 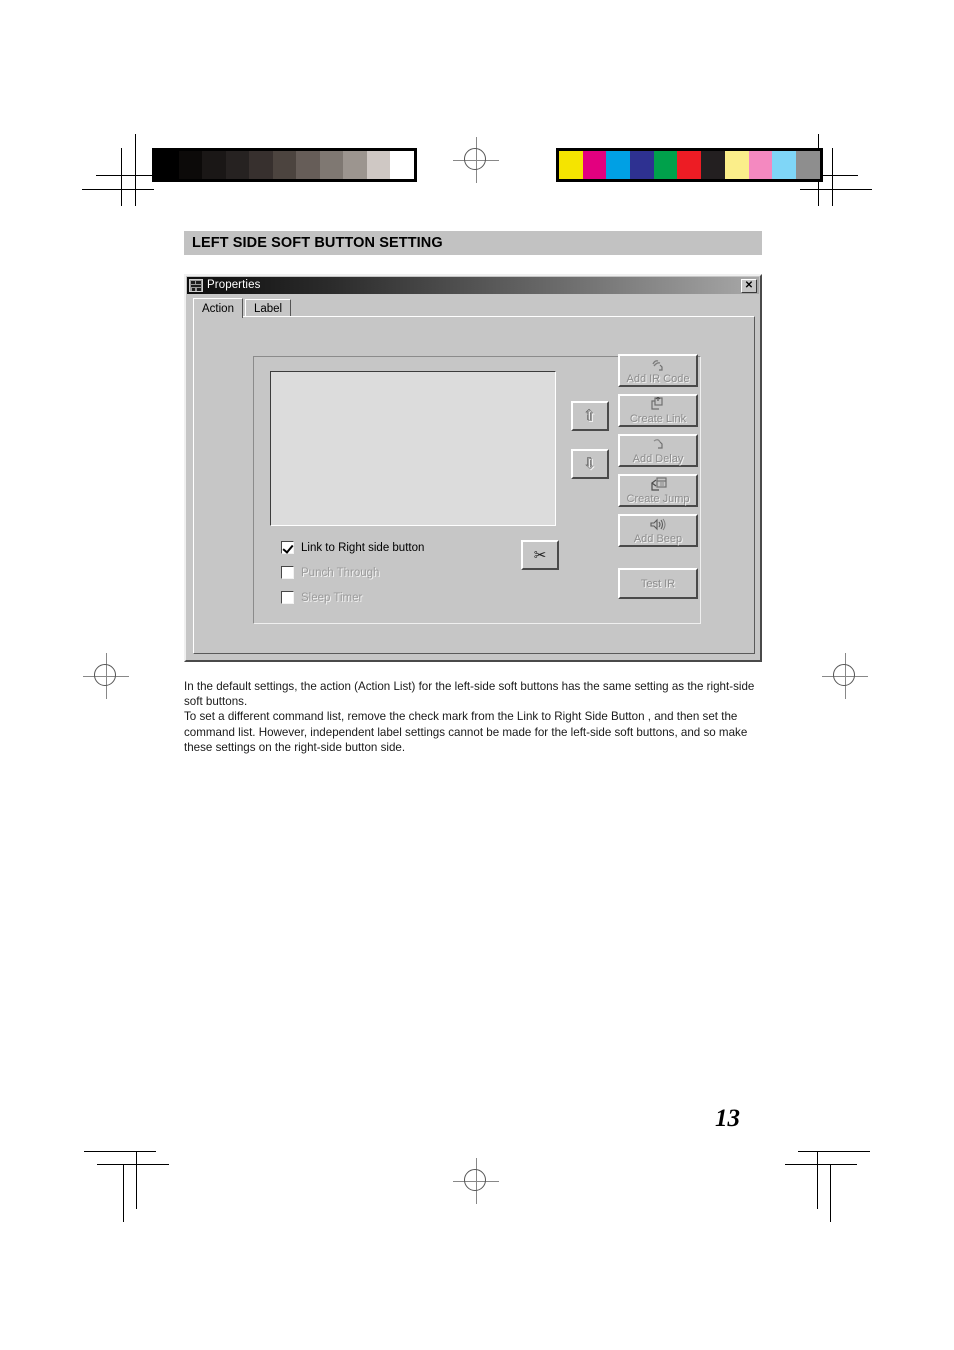 I want to click on create-link-button: Create Link, so click(x=658, y=410).